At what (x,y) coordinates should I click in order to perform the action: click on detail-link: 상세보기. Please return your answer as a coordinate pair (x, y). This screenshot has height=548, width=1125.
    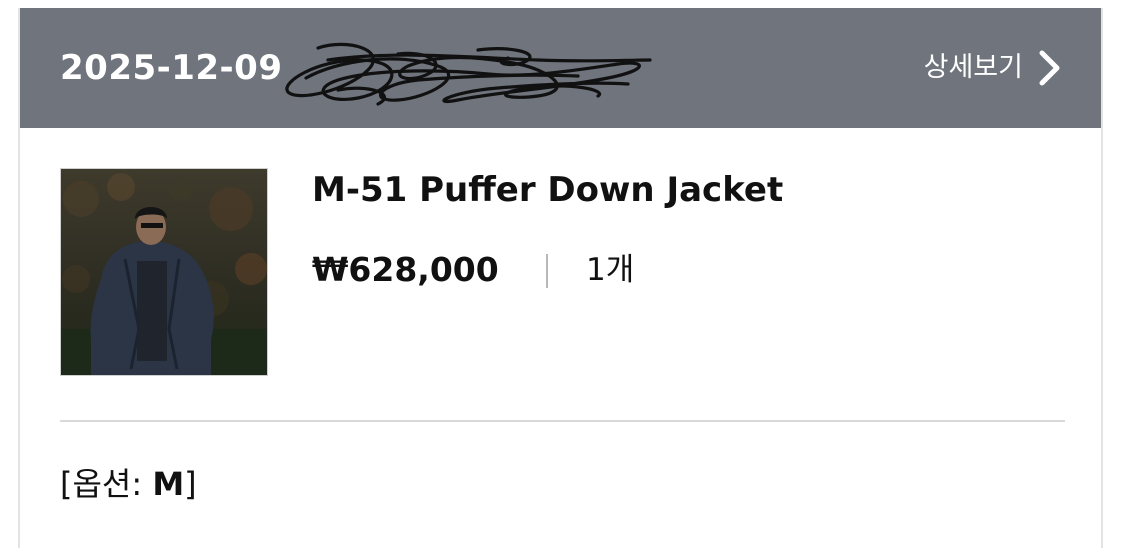
    Looking at the image, I should click on (993, 68).